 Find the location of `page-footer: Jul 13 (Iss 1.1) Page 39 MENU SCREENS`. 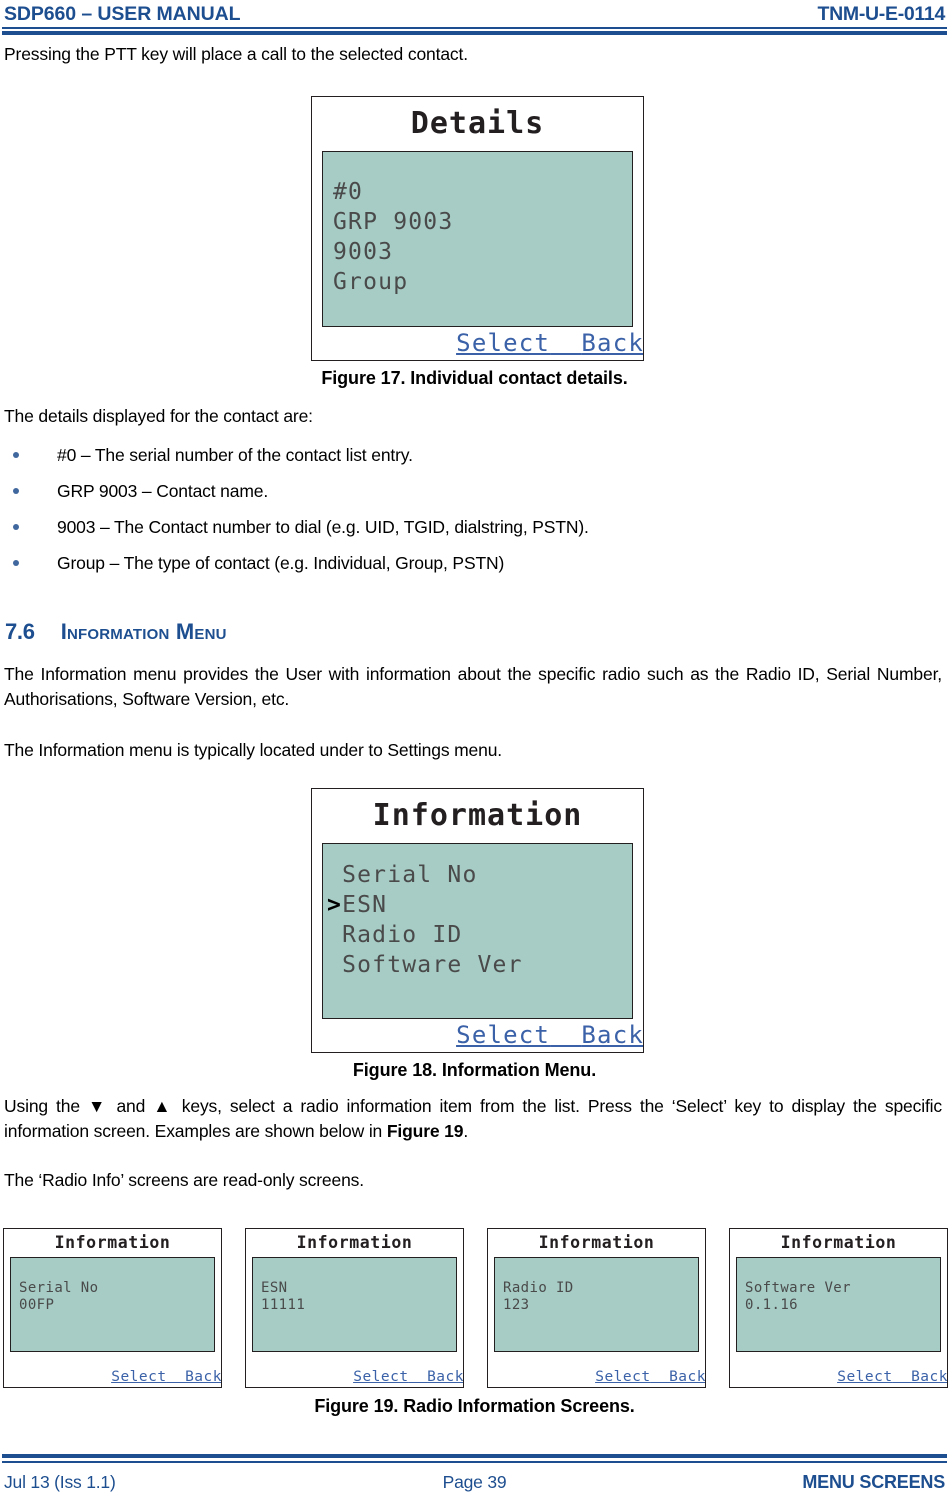

page-footer: Jul 13 (Iss 1.1) Page 39 MENU SCREENS is located at coordinates (474, 1477).